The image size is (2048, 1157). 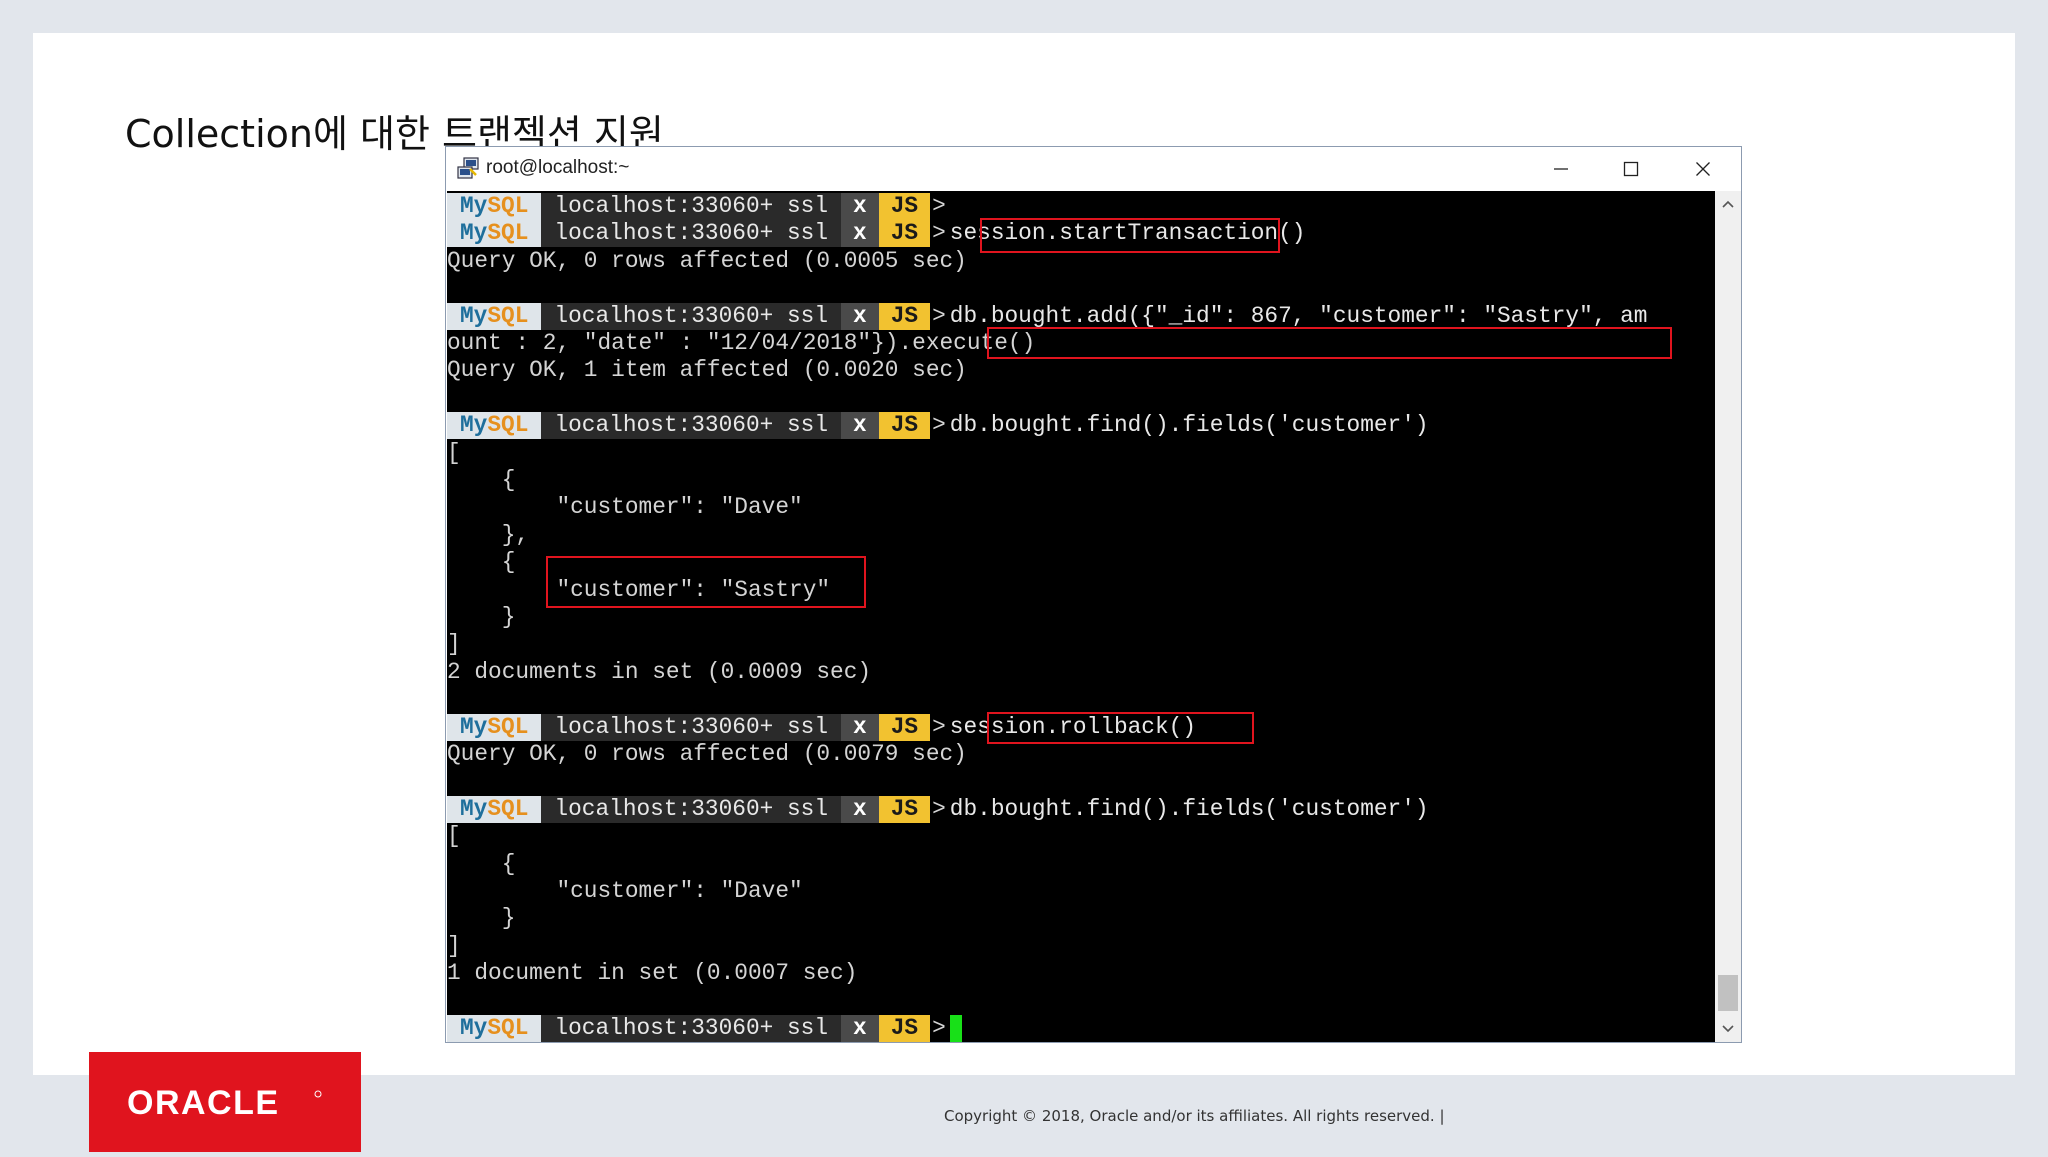 I want to click on maximize-button, so click(x=1631, y=169).